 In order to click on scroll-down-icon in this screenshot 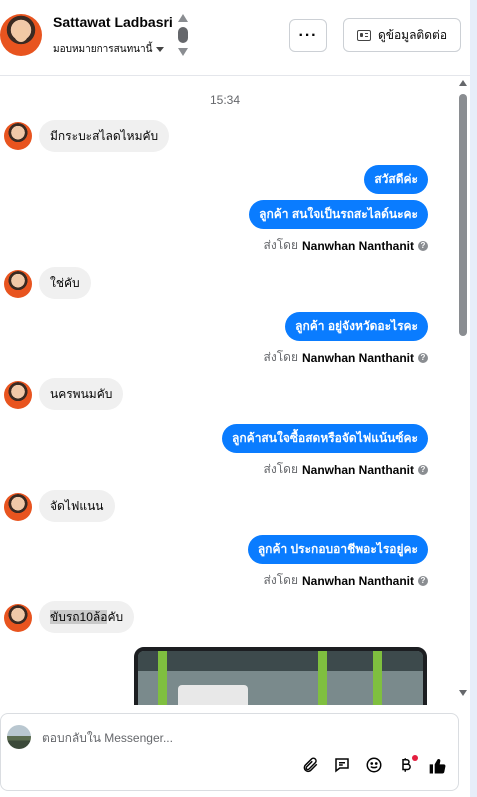, I will do `click(463, 693)`.